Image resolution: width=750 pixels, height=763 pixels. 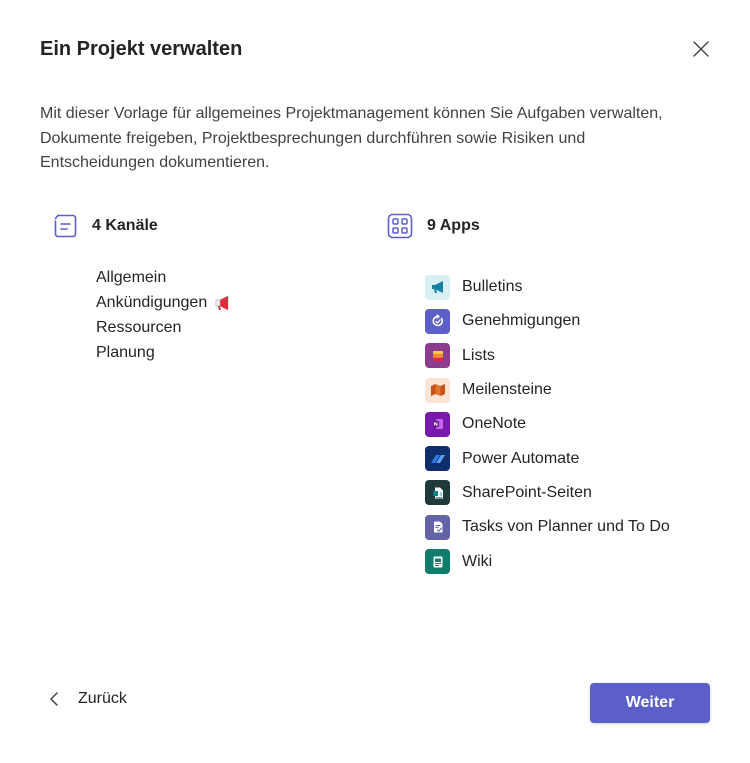 I want to click on app-label: Tasks von Planner und To Do, so click(x=566, y=527).